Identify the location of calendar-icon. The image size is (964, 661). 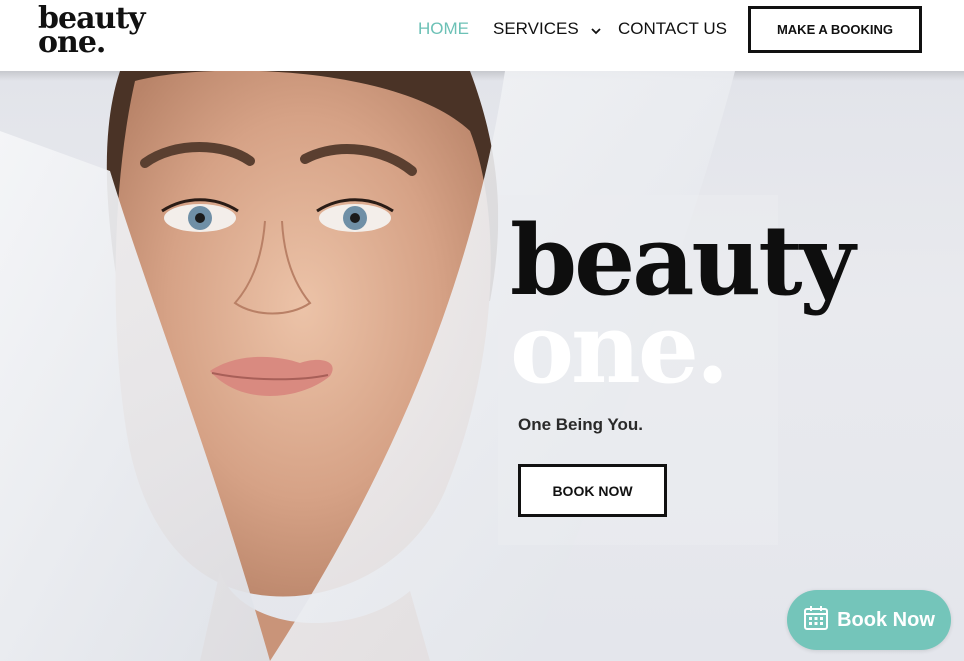
(816, 620).